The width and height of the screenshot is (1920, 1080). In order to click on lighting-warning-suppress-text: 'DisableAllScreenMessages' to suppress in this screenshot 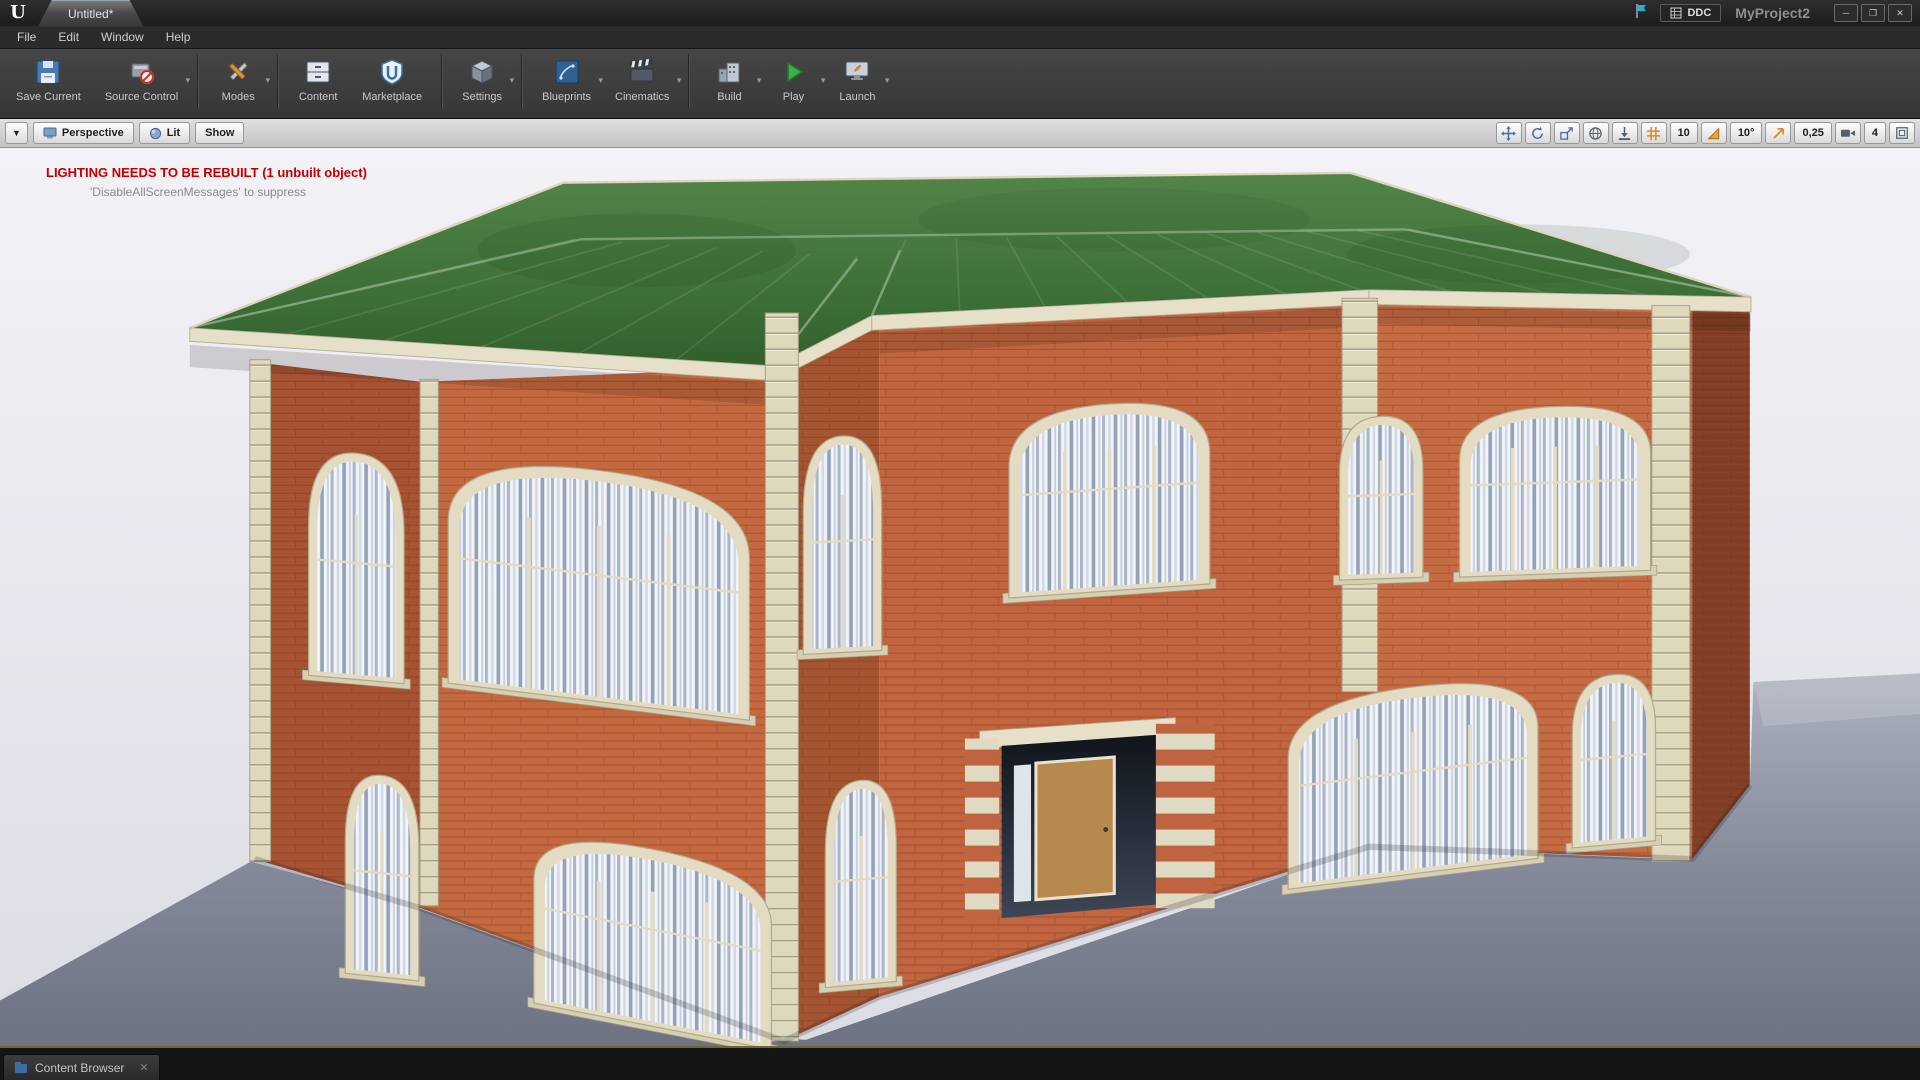, I will do `click(198, 192)`.